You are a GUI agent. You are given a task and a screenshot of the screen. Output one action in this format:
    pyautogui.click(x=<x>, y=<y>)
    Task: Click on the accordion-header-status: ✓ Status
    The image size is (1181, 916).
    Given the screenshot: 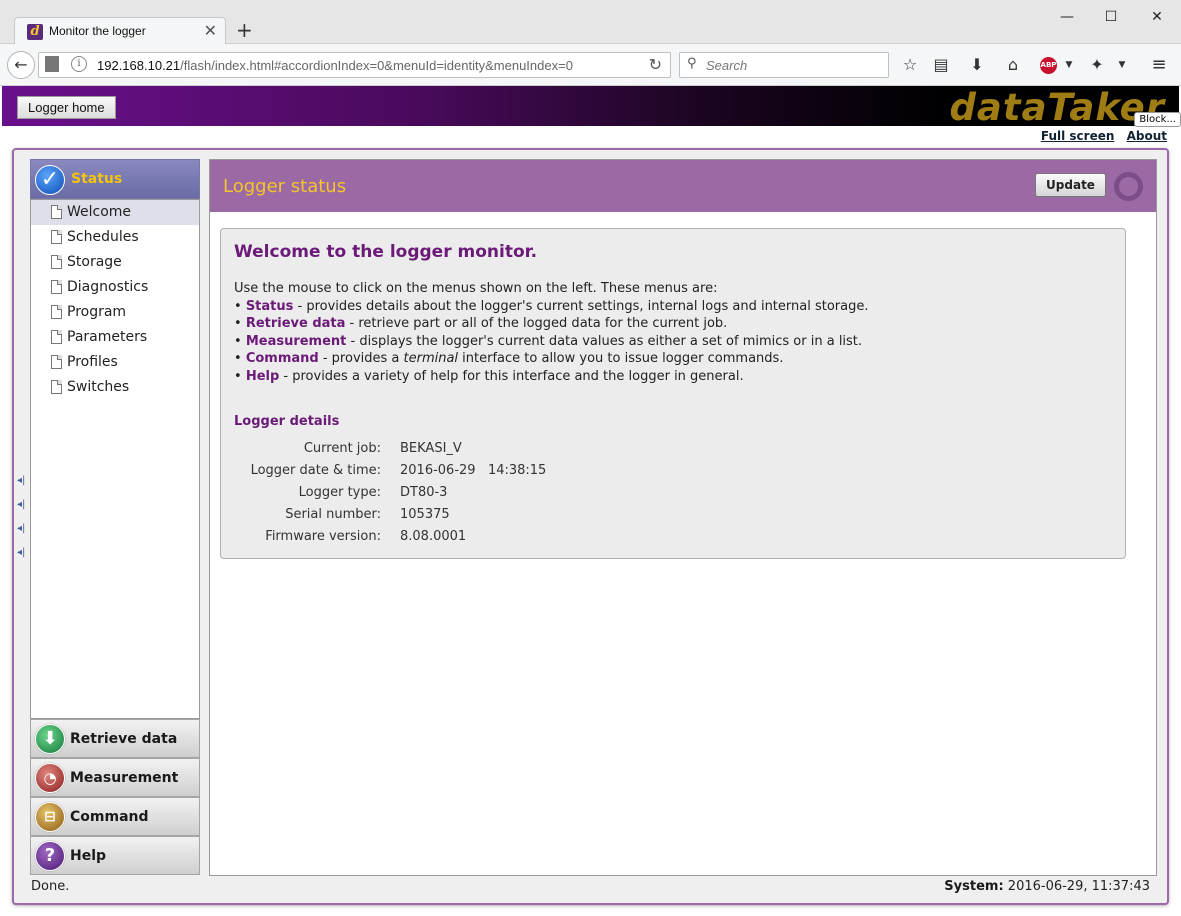 What is the action you would take?
    pyautogui.click(x=115, y=179)
    